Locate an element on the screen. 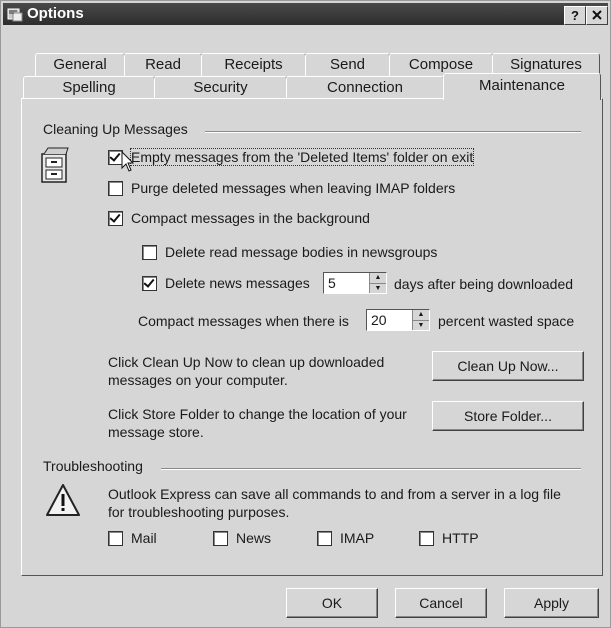  help-button: ? is located at coordinates (575, 15).